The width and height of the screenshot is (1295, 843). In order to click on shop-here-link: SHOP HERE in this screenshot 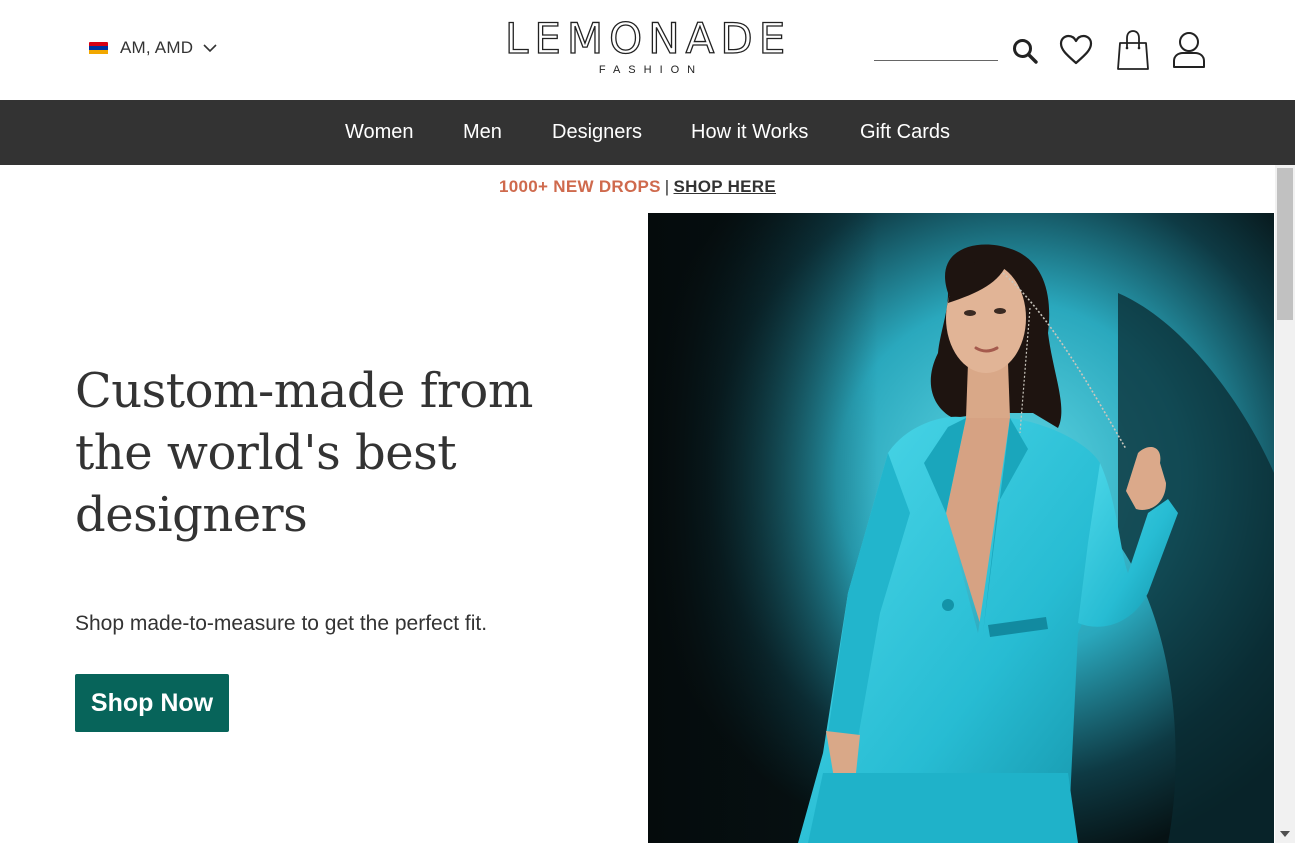, I will do `click(725, 186)`.